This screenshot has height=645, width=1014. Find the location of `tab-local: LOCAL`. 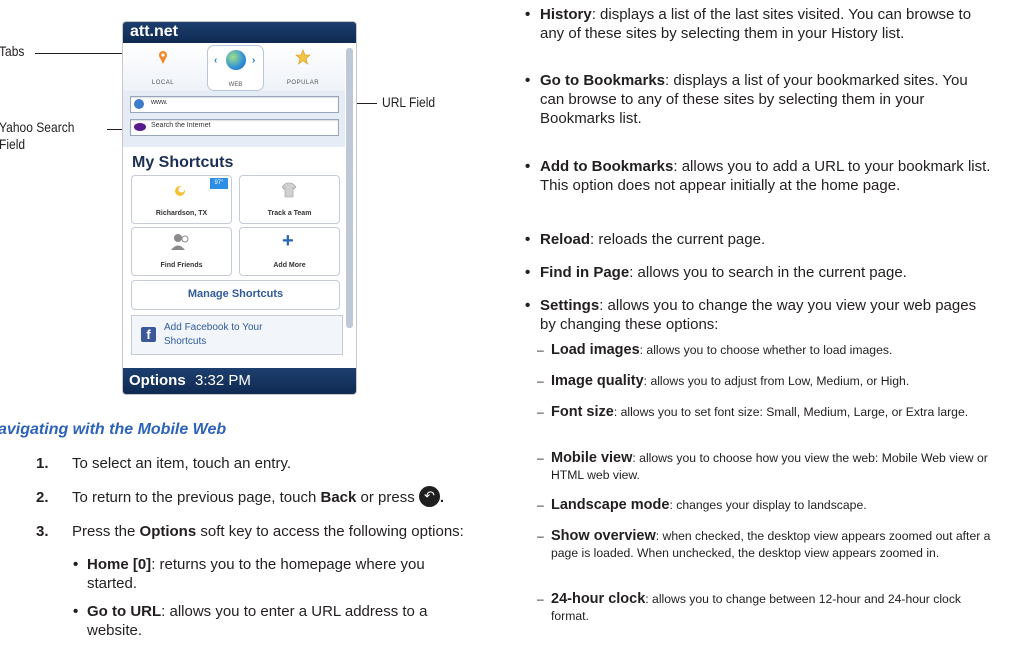

tab-local: LOCAL is located at coordinates (163, 68).